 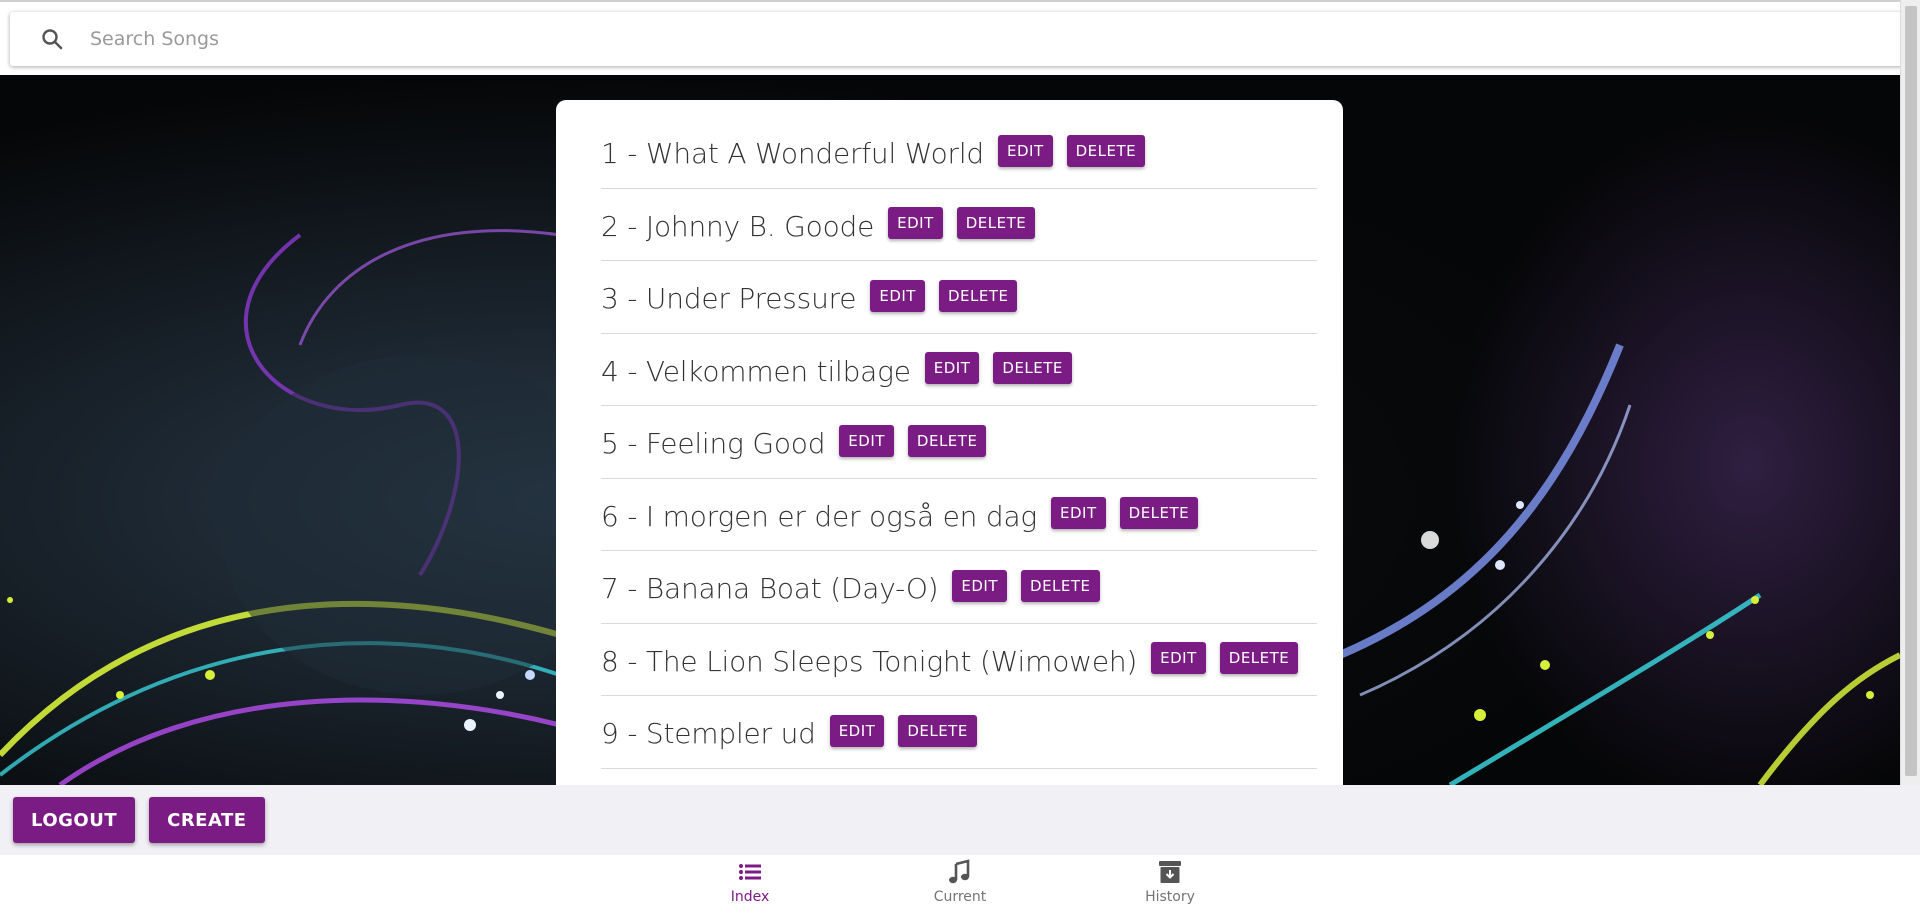 I want to click on song-row: 9 - Stempler ud EDIT DELETE, so click(x=959, y=732).